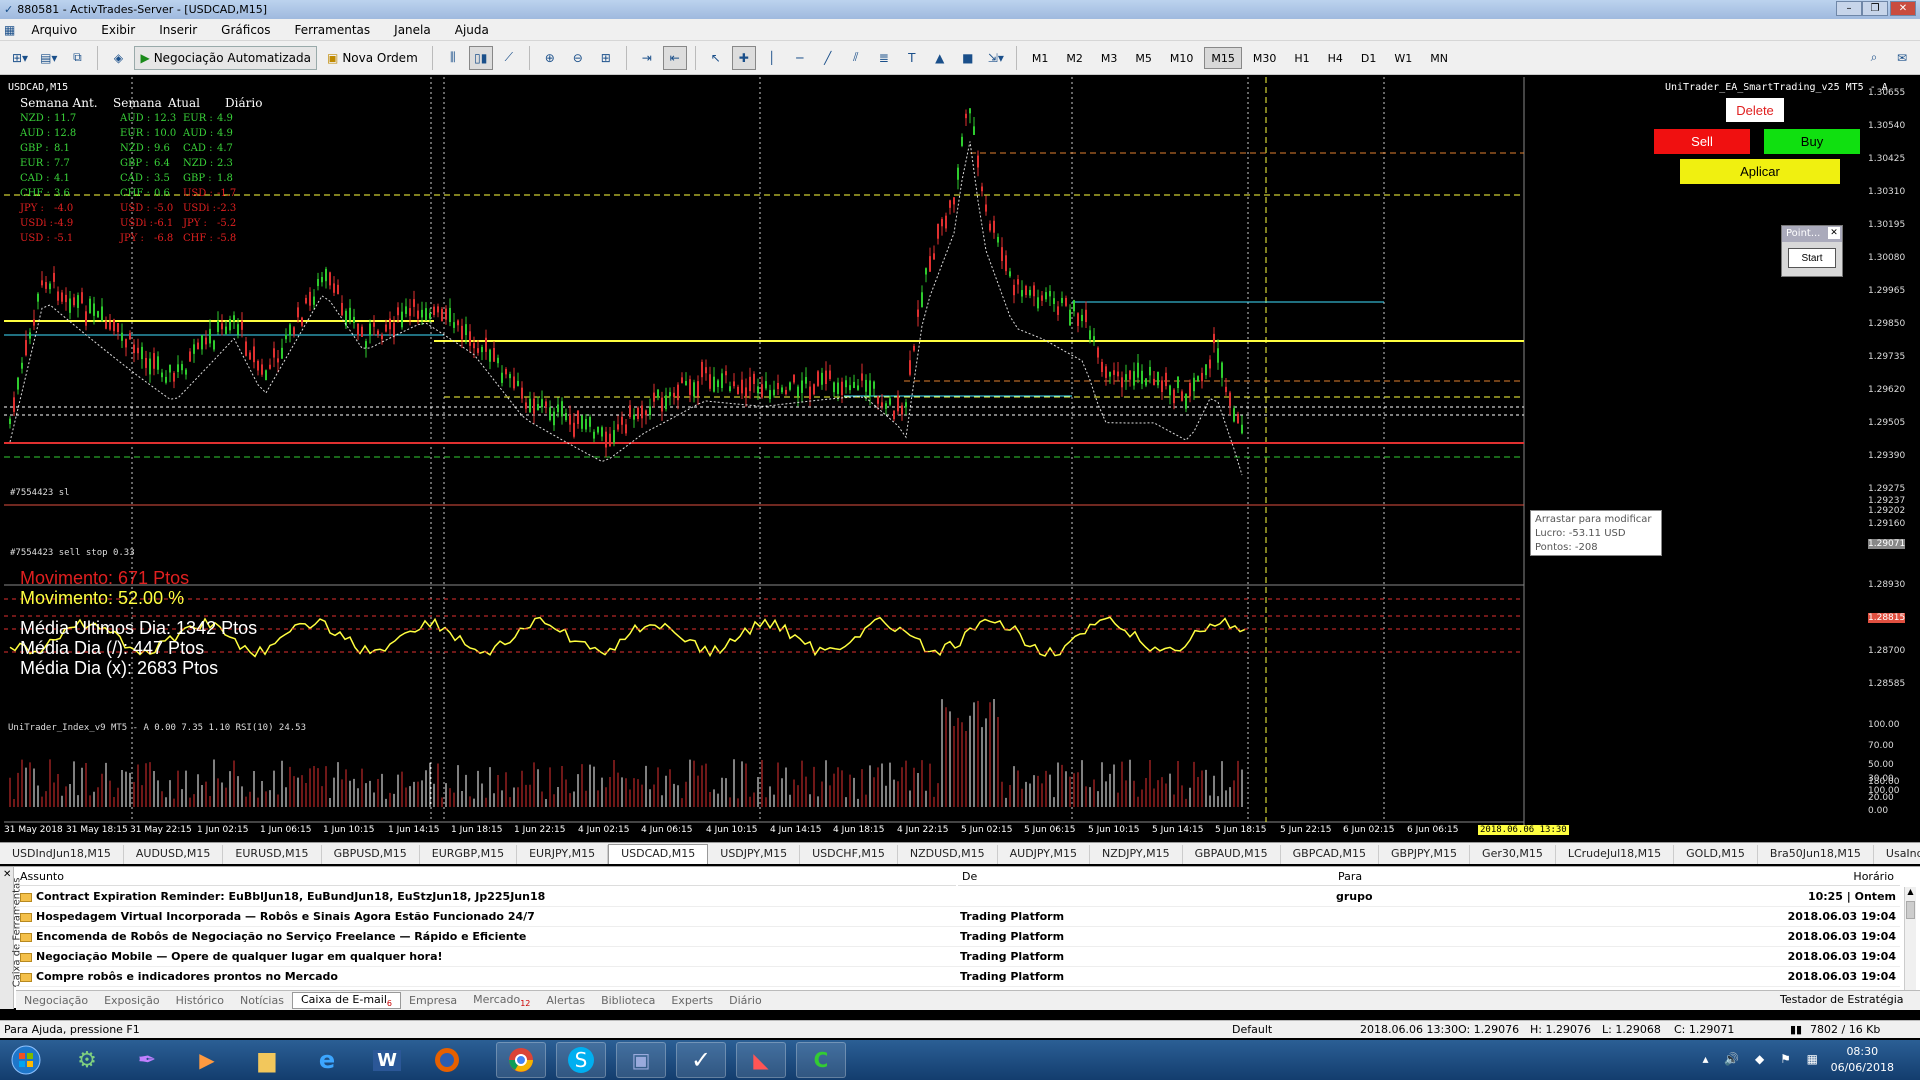 This screenshot has height=1080, width=1920. I want to click on col-from: De, so click(1146, 876).